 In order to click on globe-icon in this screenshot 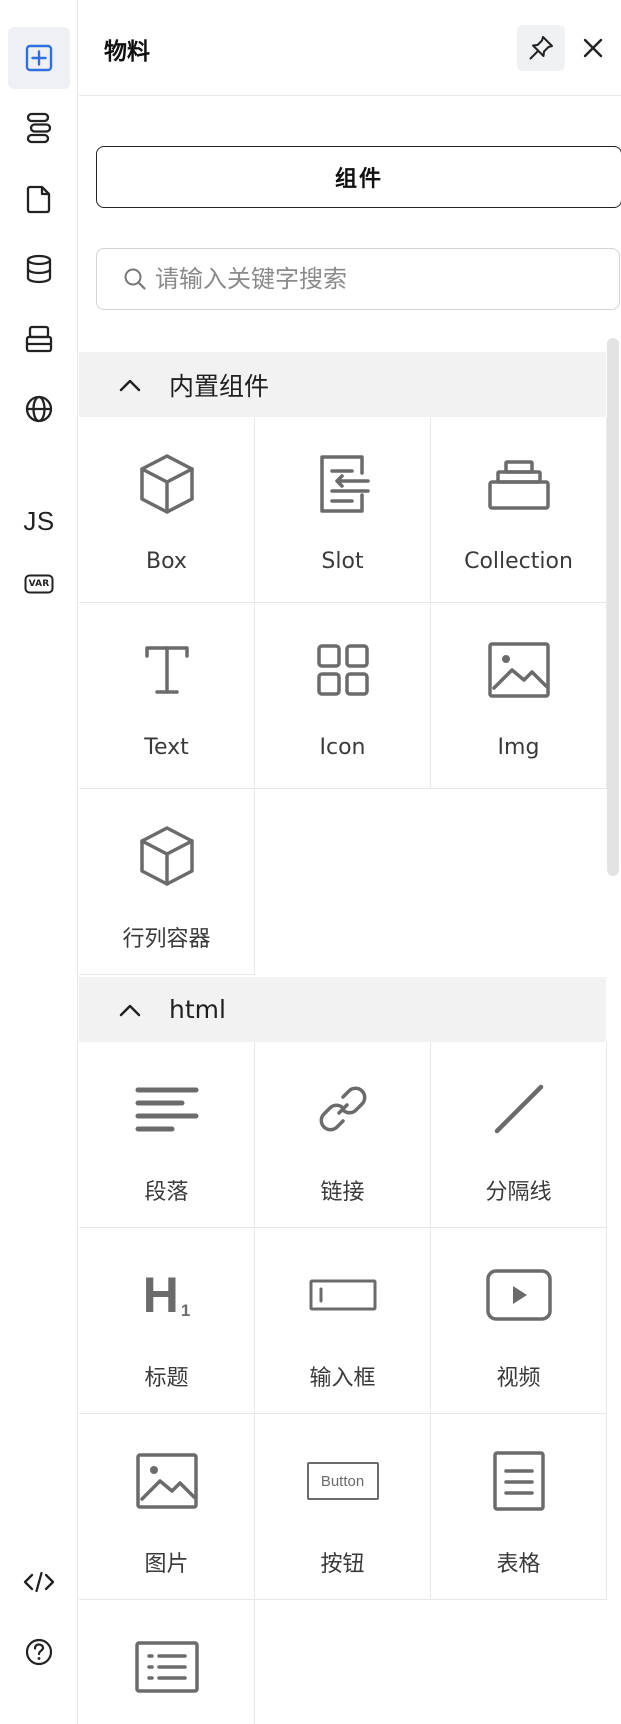, I will do `click(39, 409)`.